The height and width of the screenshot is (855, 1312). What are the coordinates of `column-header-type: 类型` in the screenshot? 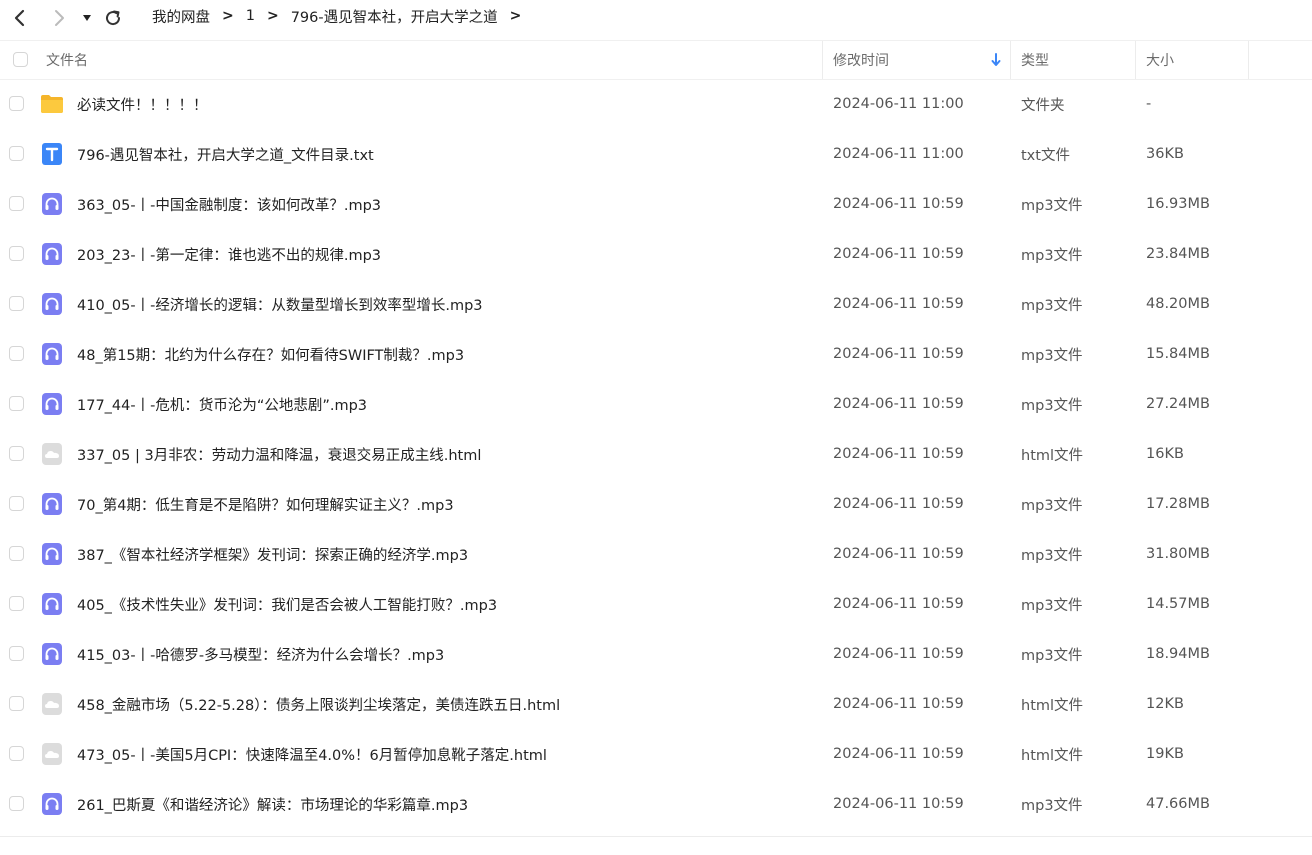 It's located at (1035, 60).